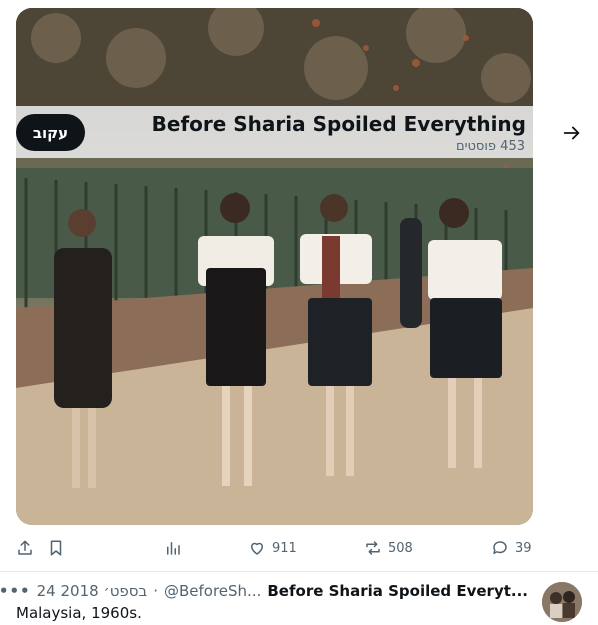 The height and width of the screenshot is (625, 598). Describe the element at coordinates (523, 548) in the screenshot. I see `reply-count: 39` at that location.